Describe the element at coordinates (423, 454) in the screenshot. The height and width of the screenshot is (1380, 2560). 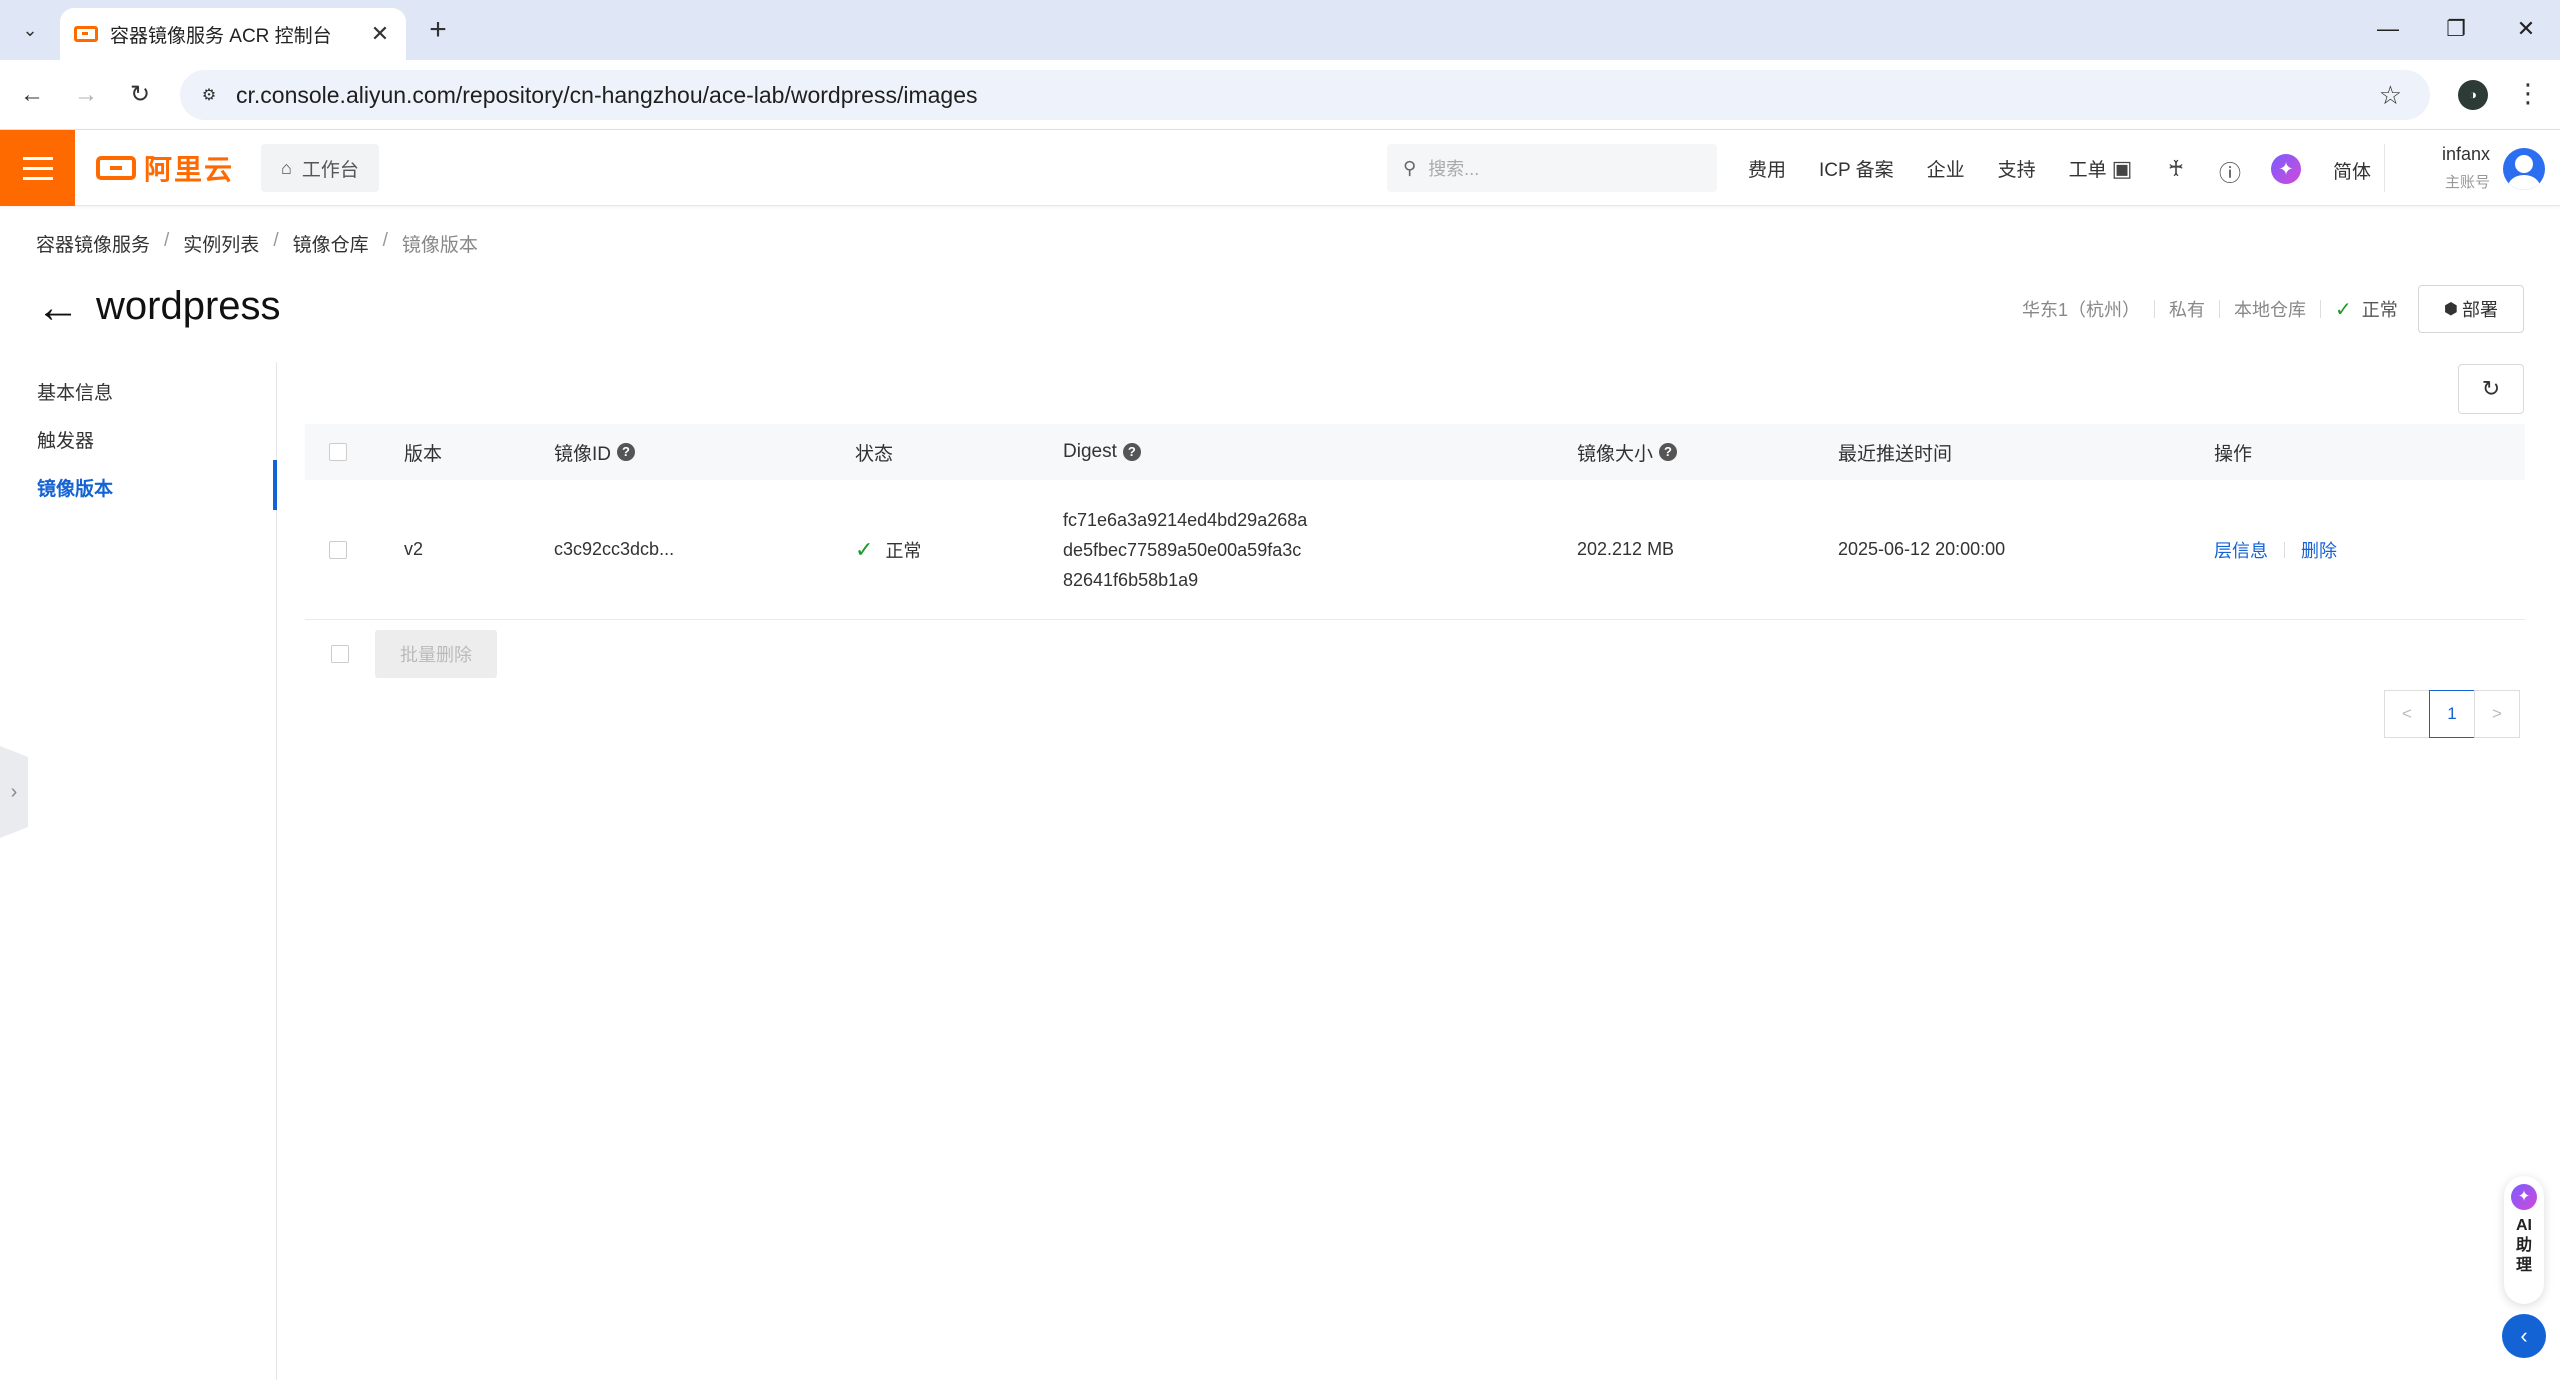
I see `header-version: 版本` at that location.